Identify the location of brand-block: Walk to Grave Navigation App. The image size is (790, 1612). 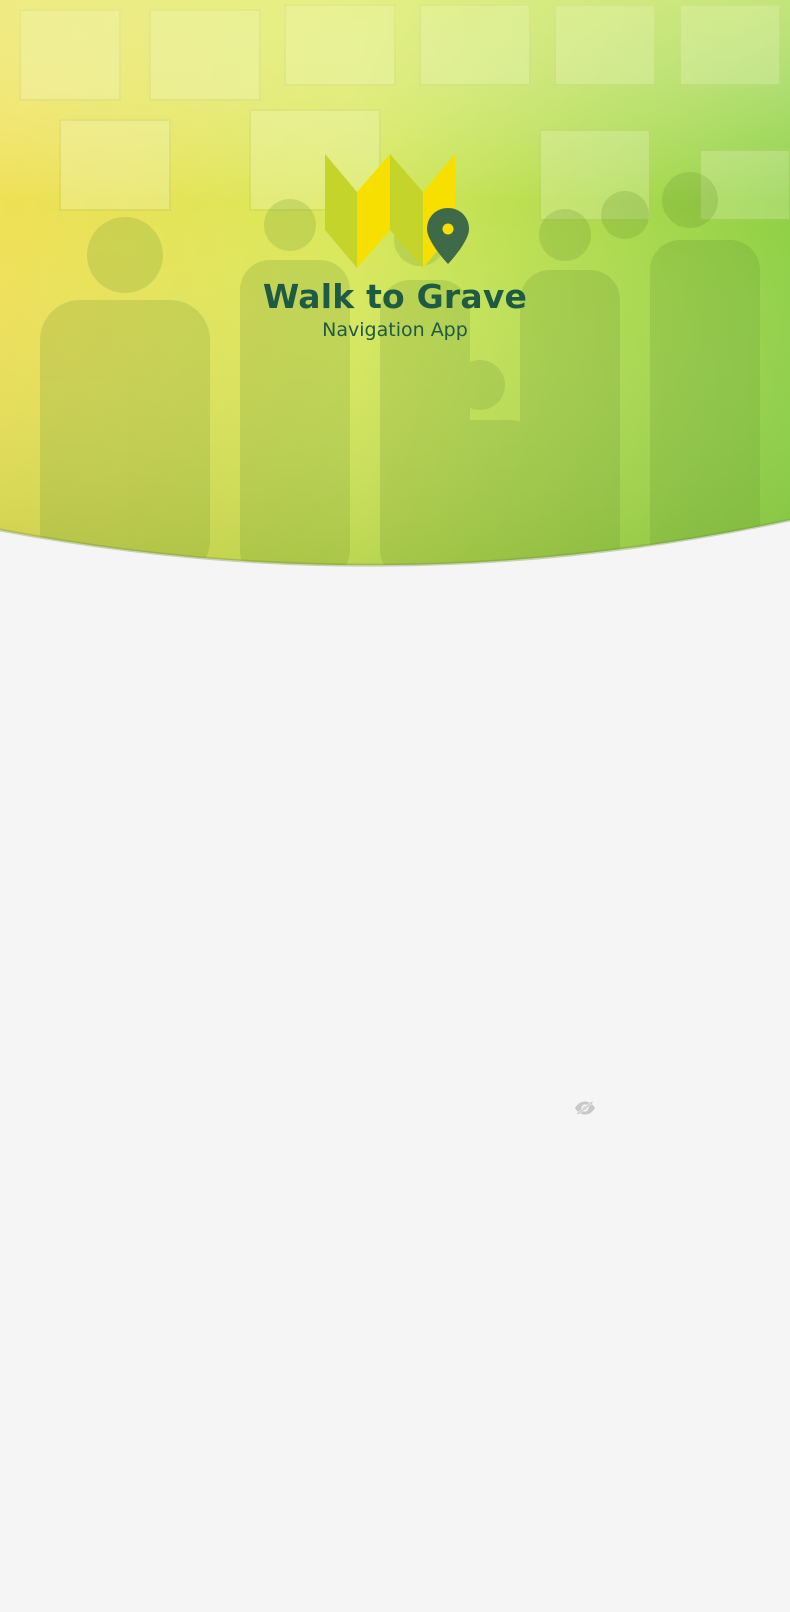
(395, 246).